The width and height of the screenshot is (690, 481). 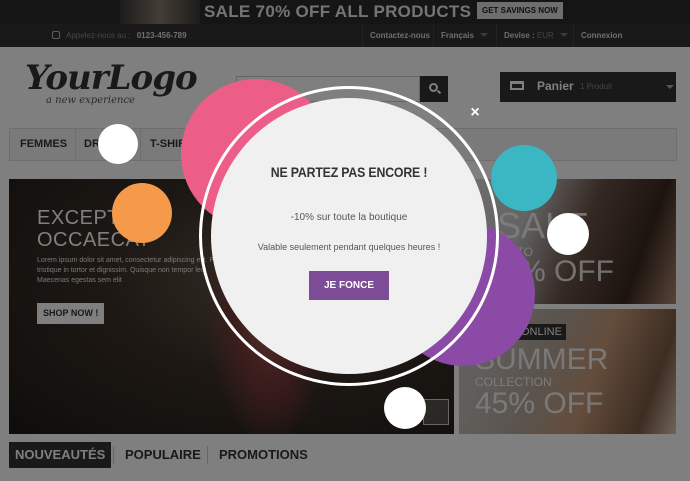 What do you see at coordinates (349, 285) in the screenshot?
I see `je-fonce-button: JE FONCE` at bounding box center [349, 285].